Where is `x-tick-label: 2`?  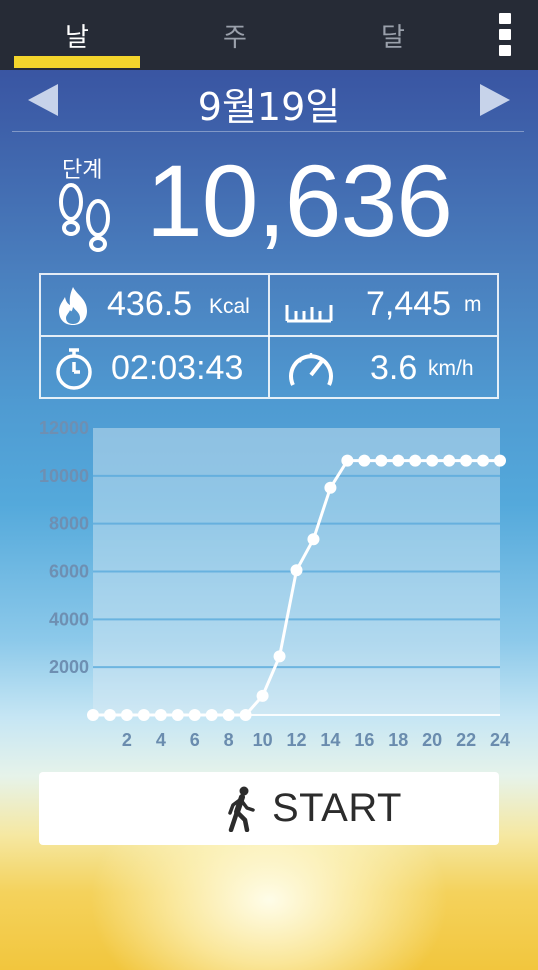
x-tick-label: 2 is located at coordinates (127, 740).